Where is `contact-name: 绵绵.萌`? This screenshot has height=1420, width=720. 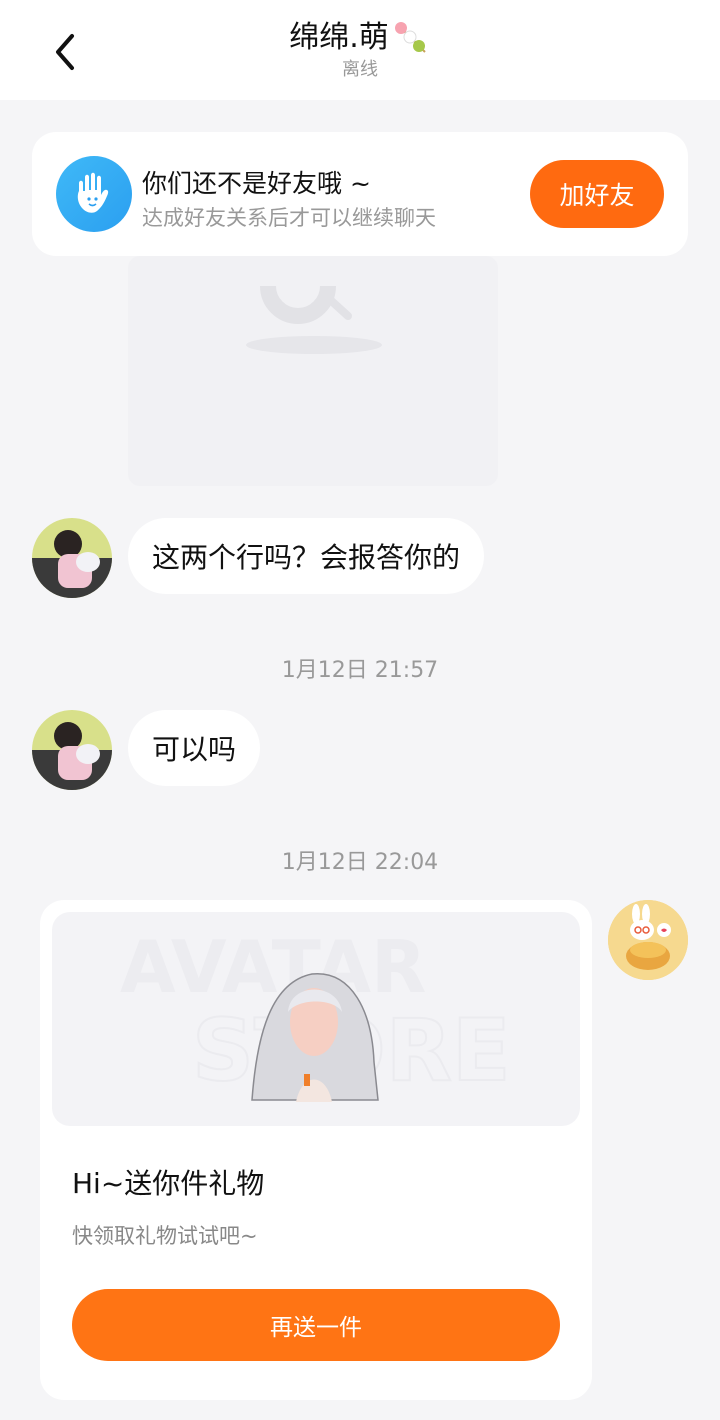
contact-name: 绵绵.萌 is located at coordinates (339, 37).